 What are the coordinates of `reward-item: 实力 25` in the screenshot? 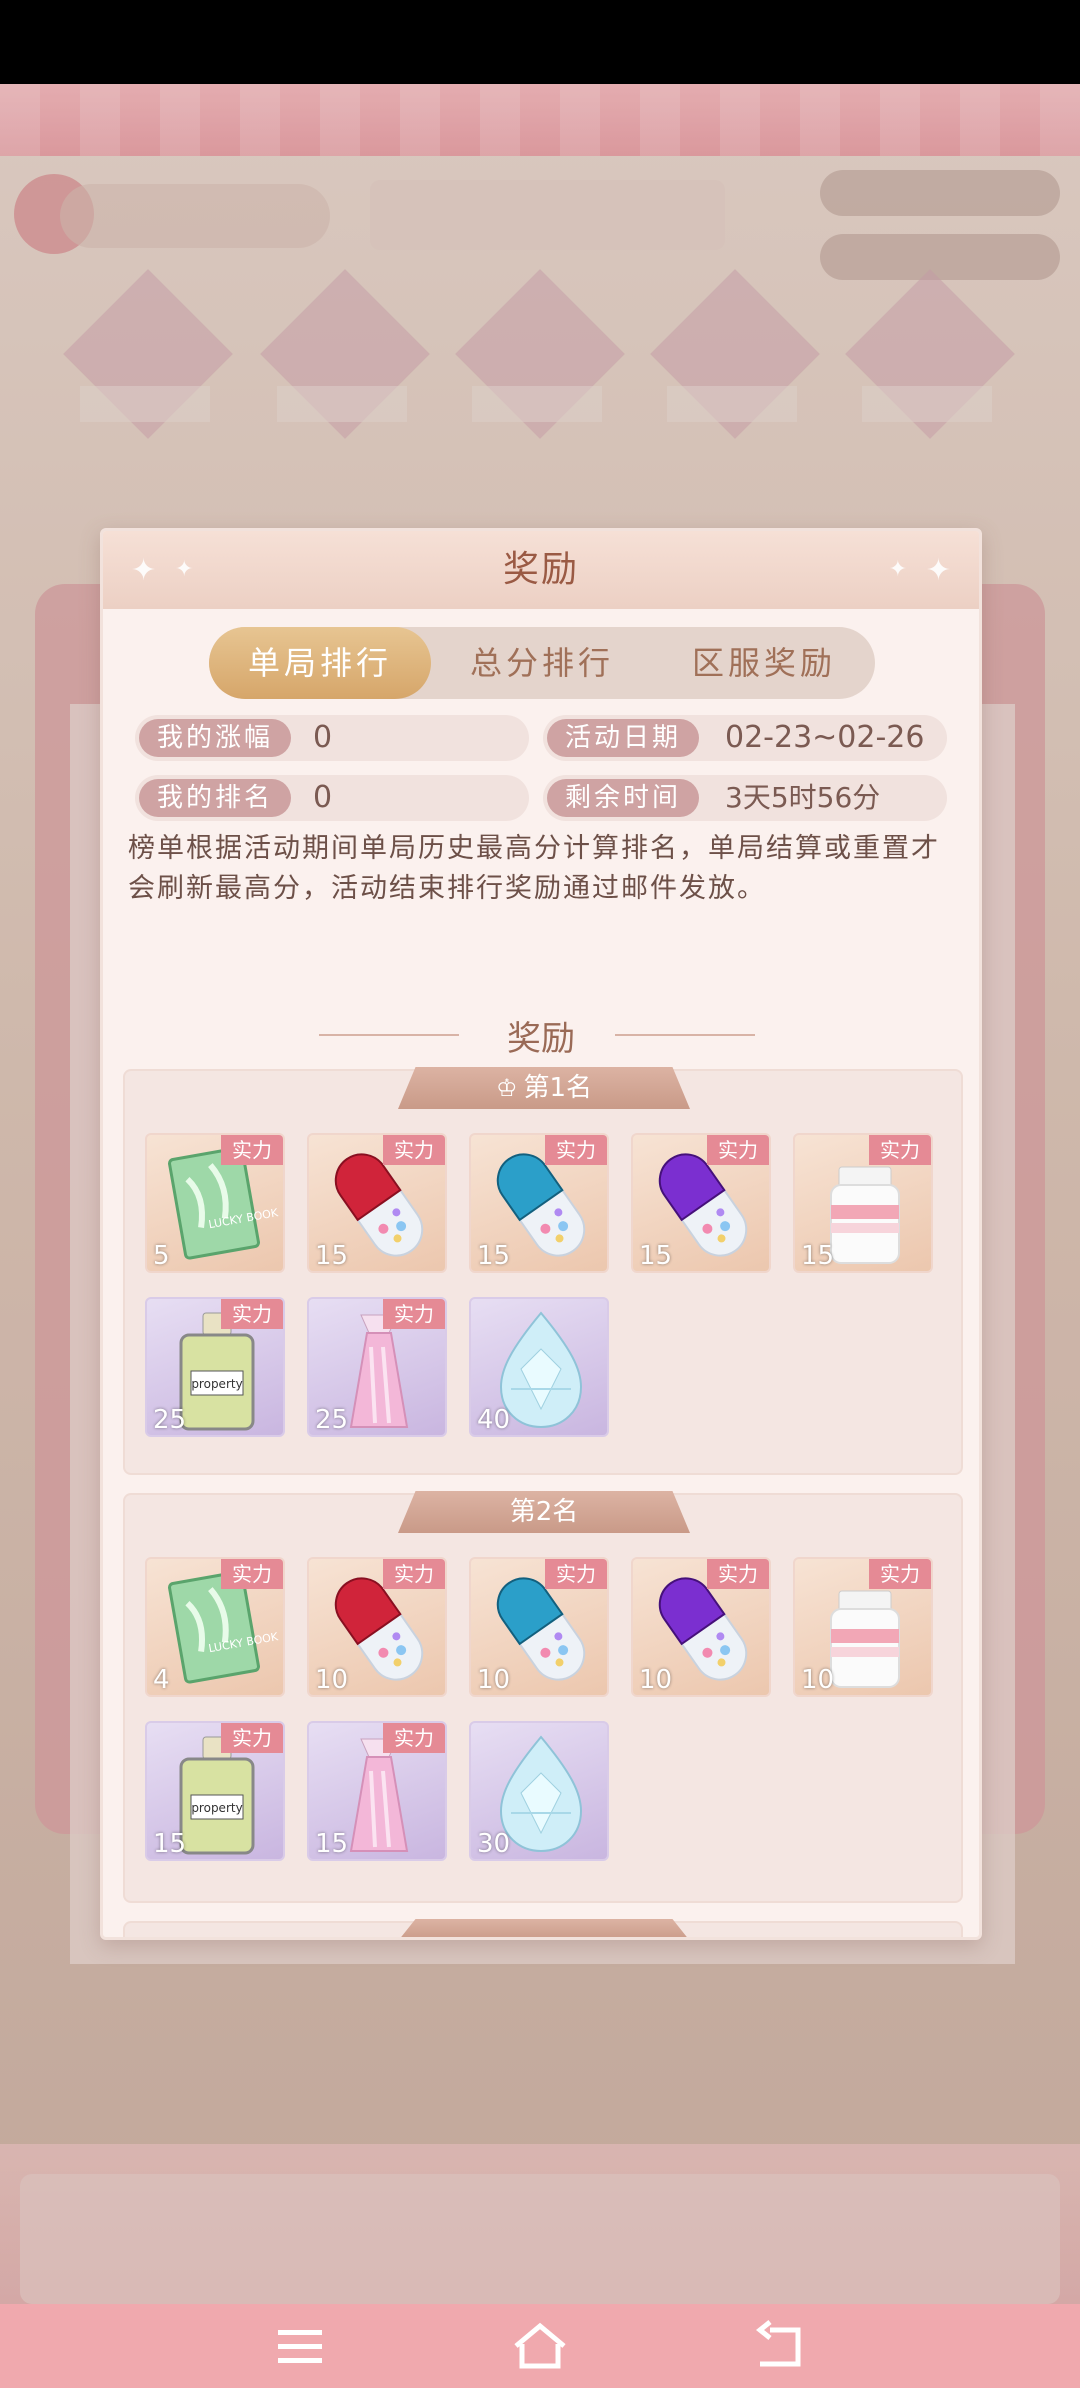 It's located at (377, 1367).